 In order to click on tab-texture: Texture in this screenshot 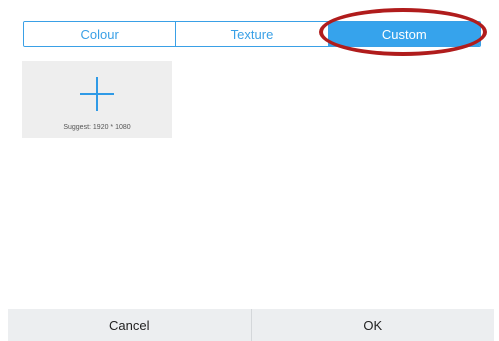, I will do `click(251, 34)`.